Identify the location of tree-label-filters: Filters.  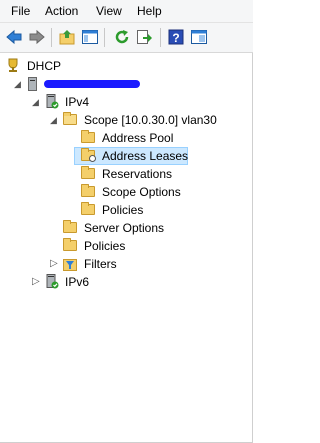
(100, 264).